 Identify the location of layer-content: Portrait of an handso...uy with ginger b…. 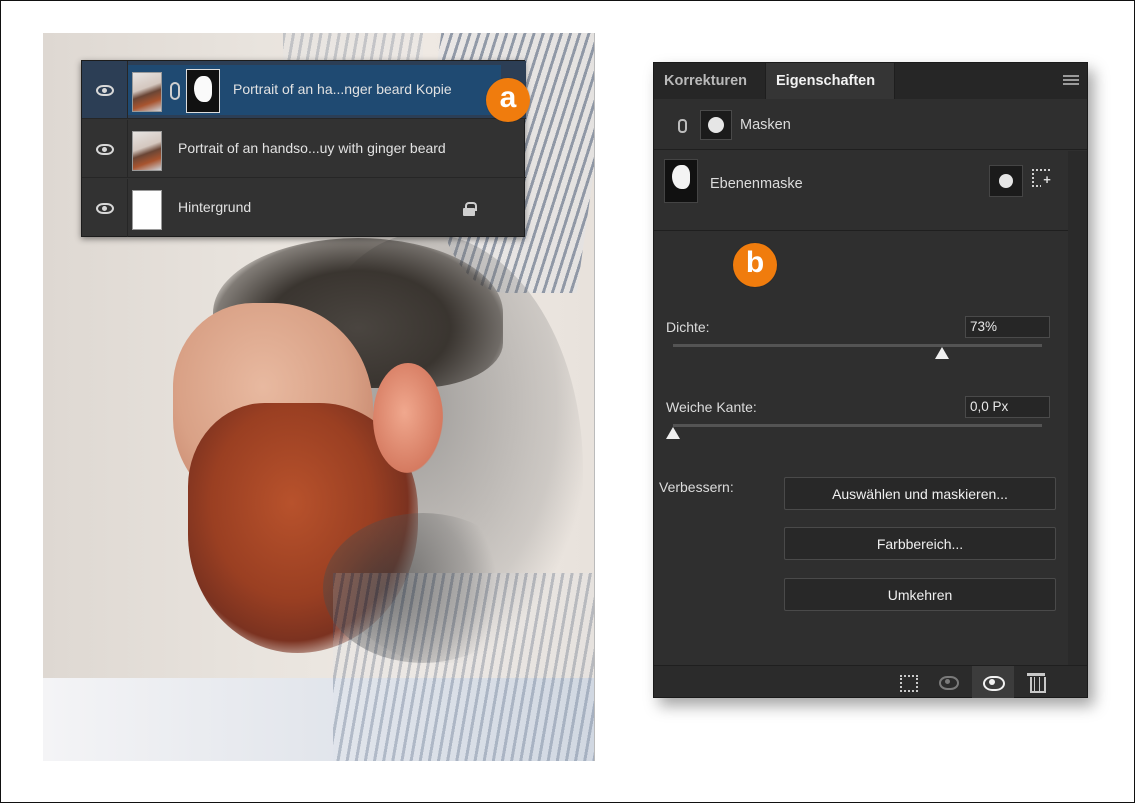
(314, 149).